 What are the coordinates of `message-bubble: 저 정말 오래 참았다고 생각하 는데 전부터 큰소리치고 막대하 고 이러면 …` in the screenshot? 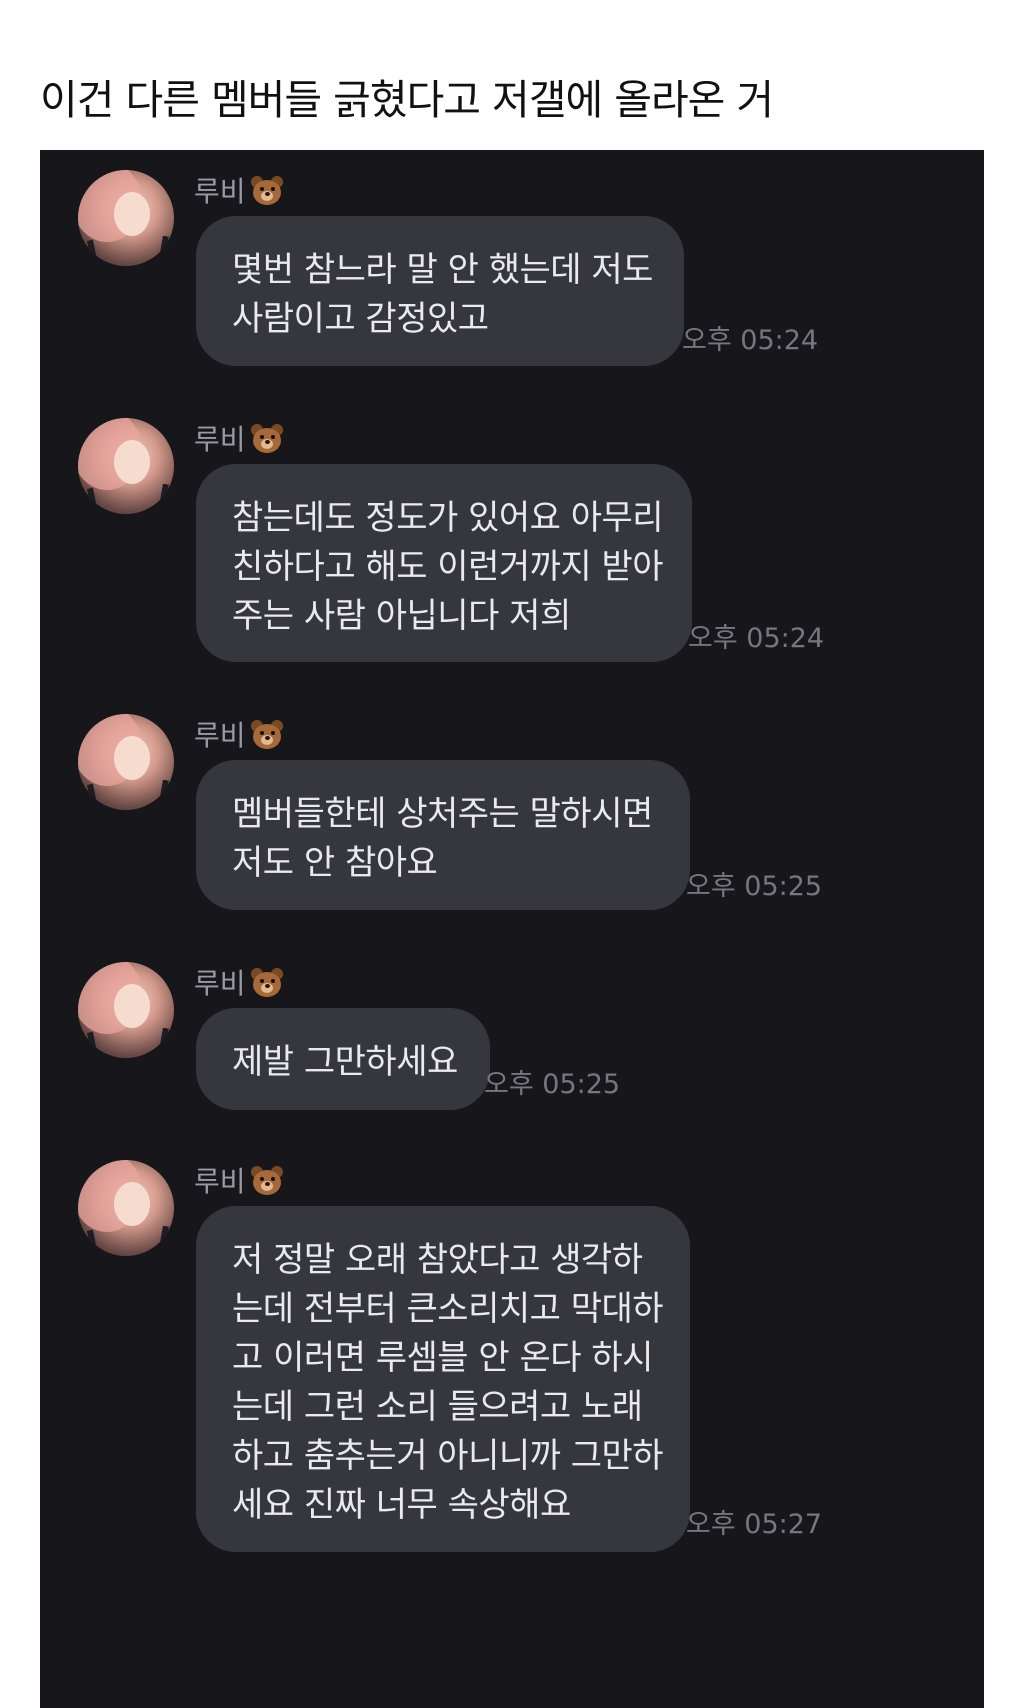 It's located at (443, 1379).